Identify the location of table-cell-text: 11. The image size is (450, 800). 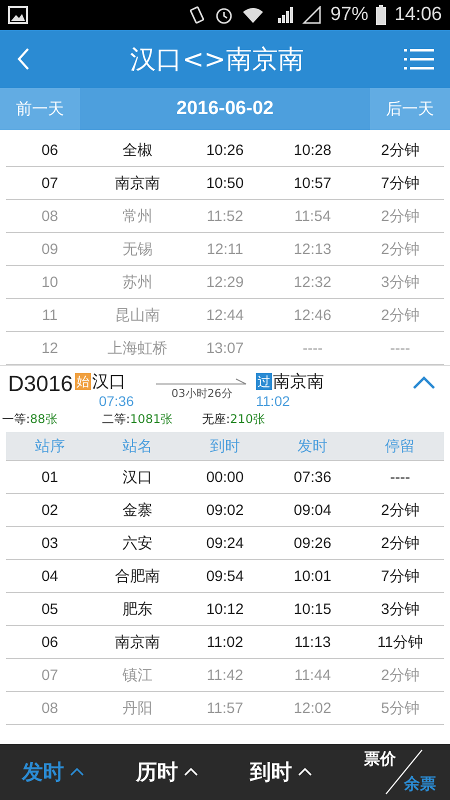
(50, 315).